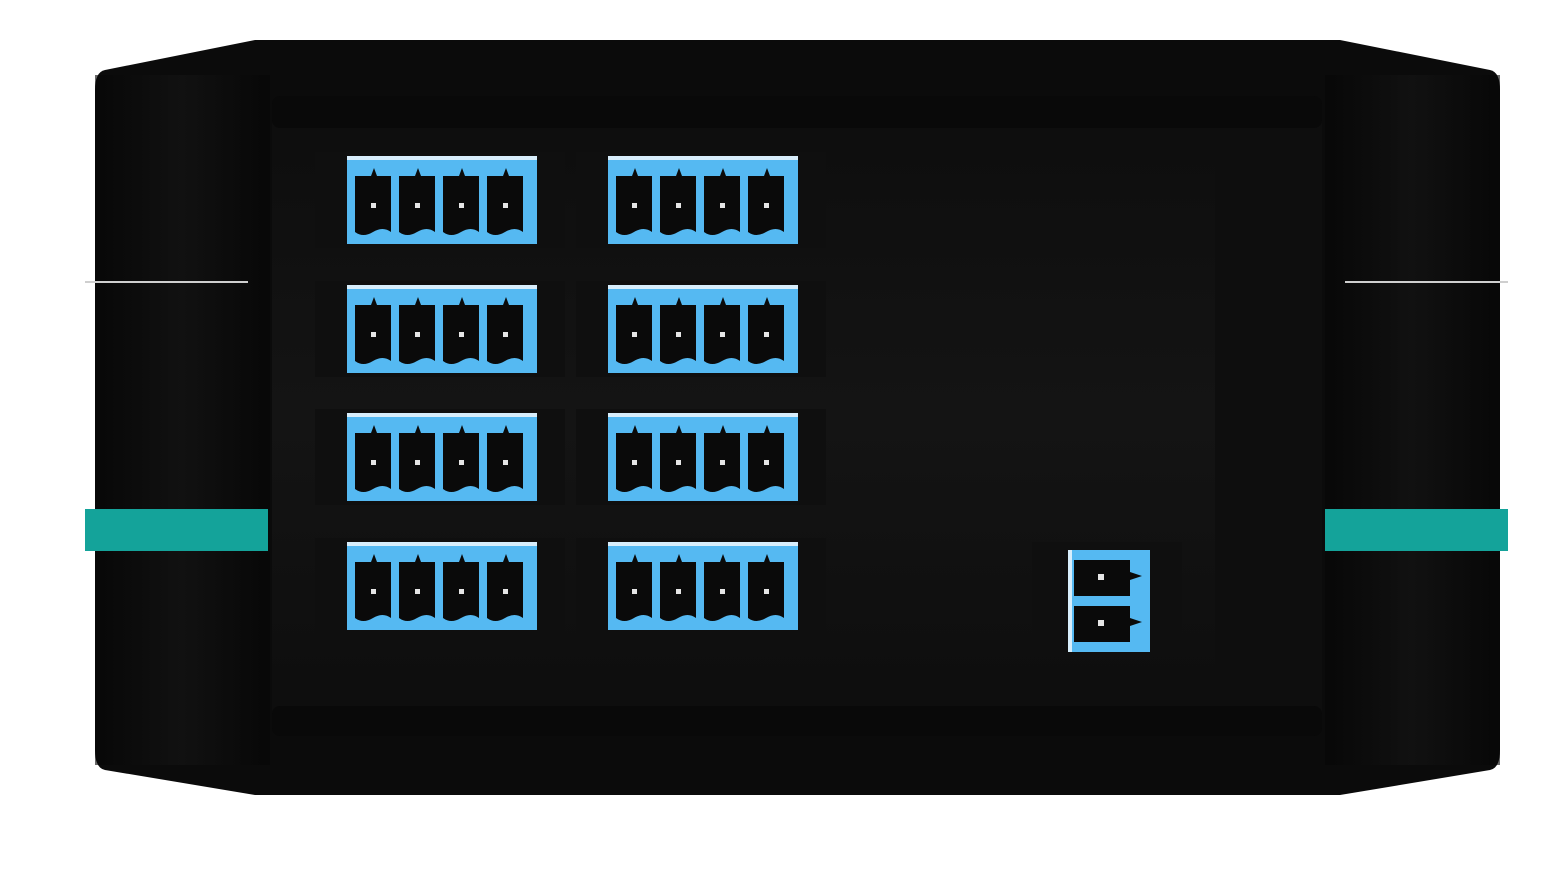 The image size is (1568, 872). What do you see at coordinates (176, 530) in the screenshot?
I see `left-accent-stripe` at bounding box center [176, 530].